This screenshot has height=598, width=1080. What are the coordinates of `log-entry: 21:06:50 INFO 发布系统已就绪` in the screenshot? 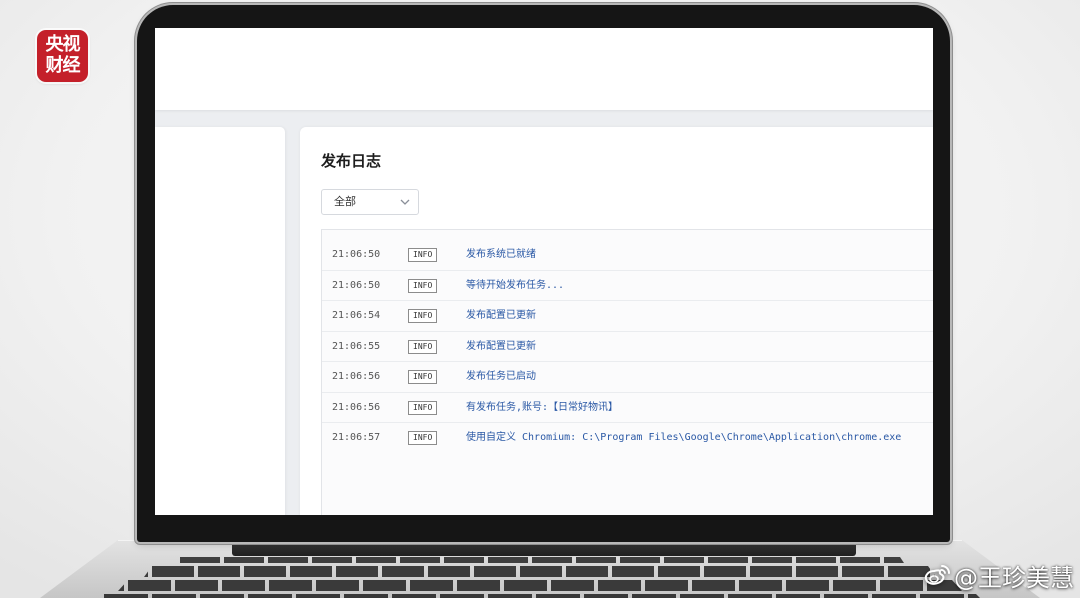 It's located at (627, 255).